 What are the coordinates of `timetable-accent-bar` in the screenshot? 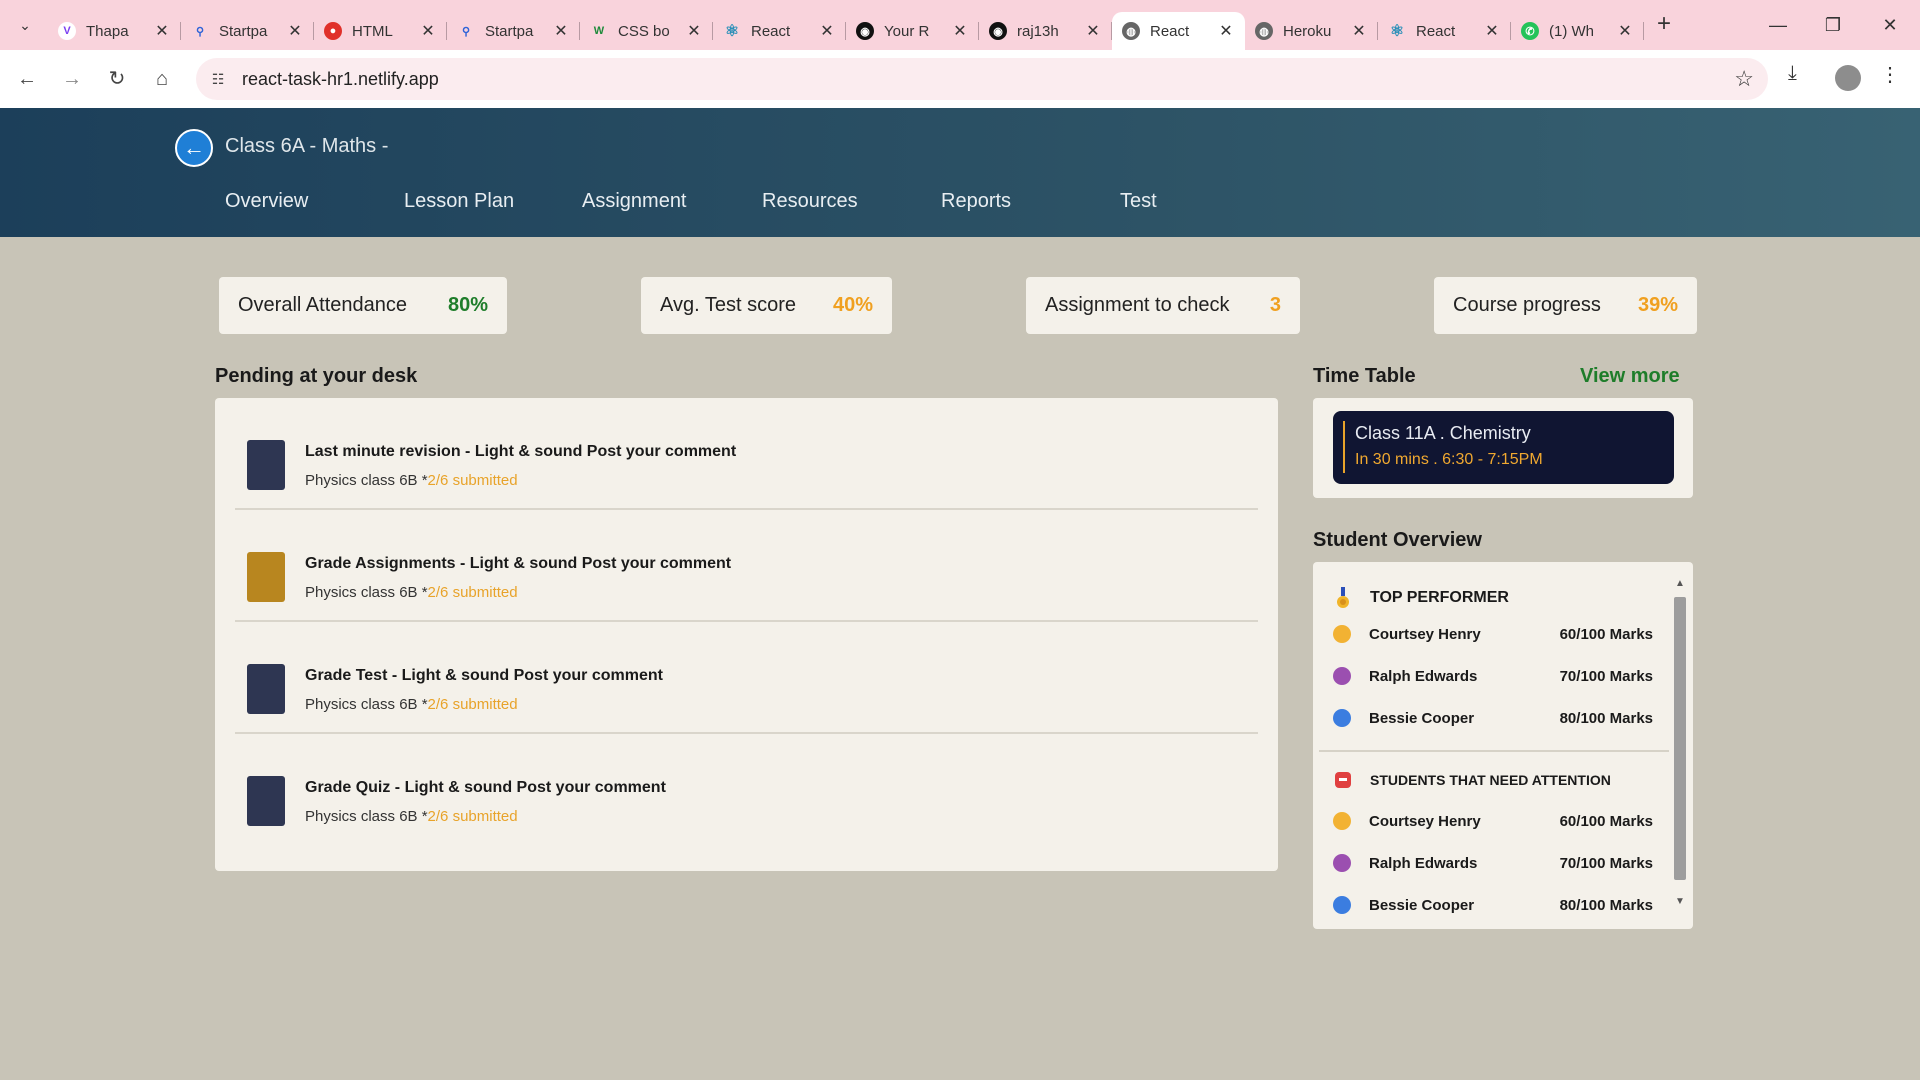 It's located at (1344, 447).